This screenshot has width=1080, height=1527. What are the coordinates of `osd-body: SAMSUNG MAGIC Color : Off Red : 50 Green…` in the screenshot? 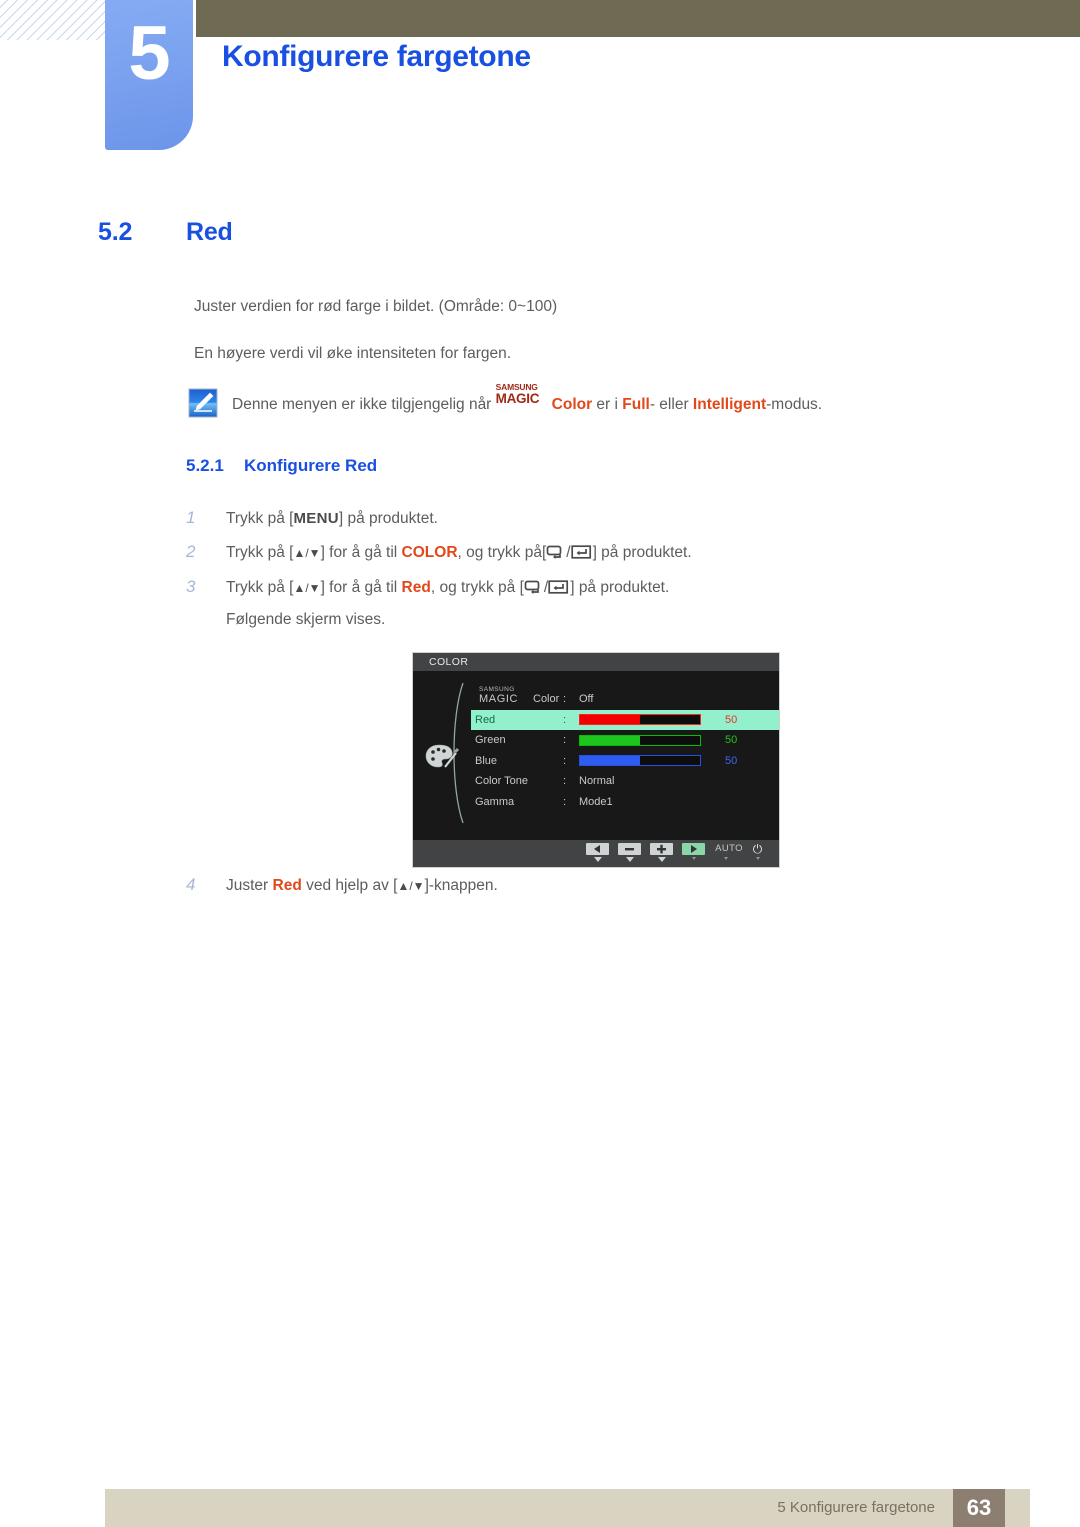 It's located at (596, 756).